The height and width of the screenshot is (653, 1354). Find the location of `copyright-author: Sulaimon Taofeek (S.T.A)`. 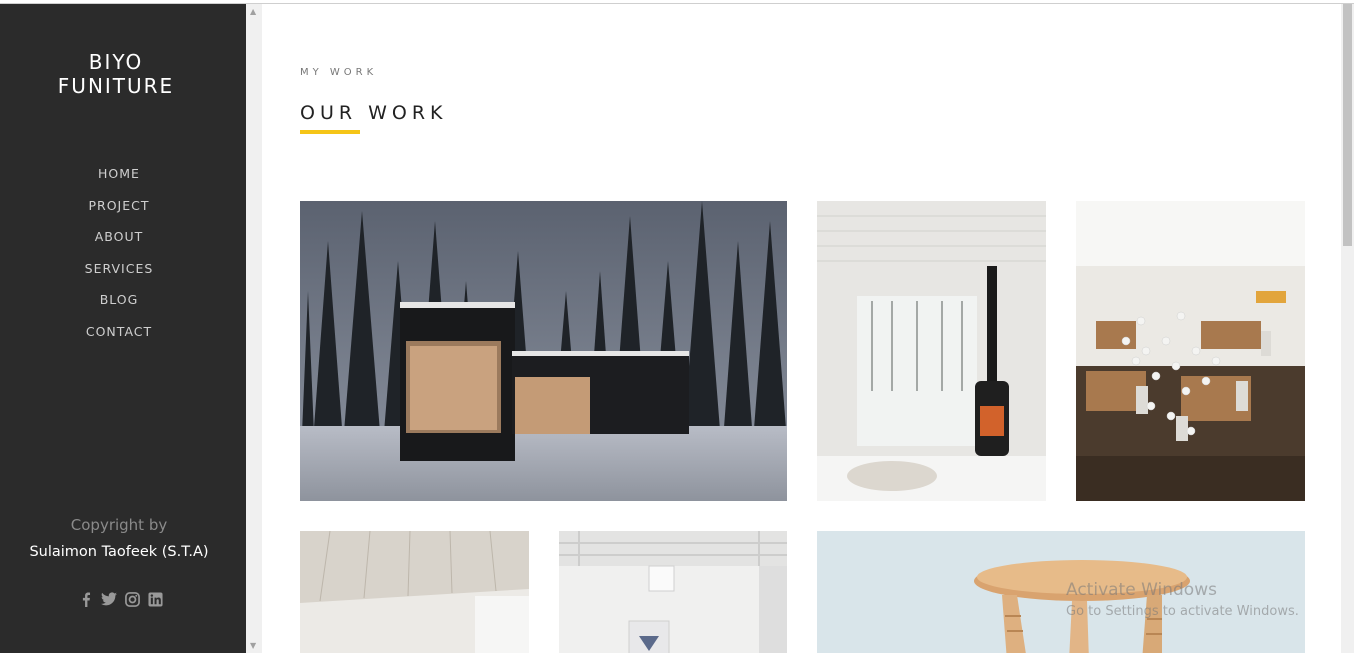

copyright-author: Sulaimon Taofeek (S.T.A) is located at coordinates (119, 552).